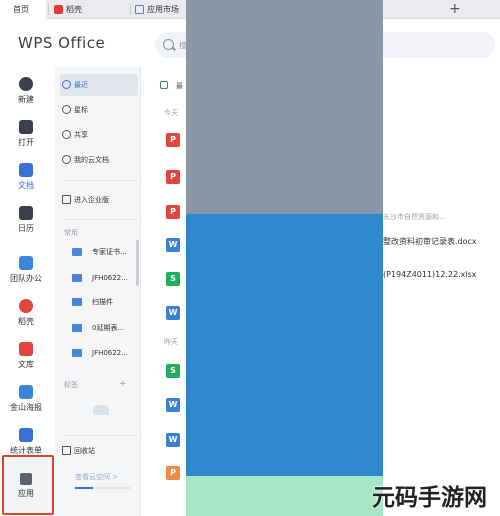 This screenshot has height=516, width=500. Describe the element at coordinates (99, 85) in the screenshot. I see `nav-recent: 最近` at that location.